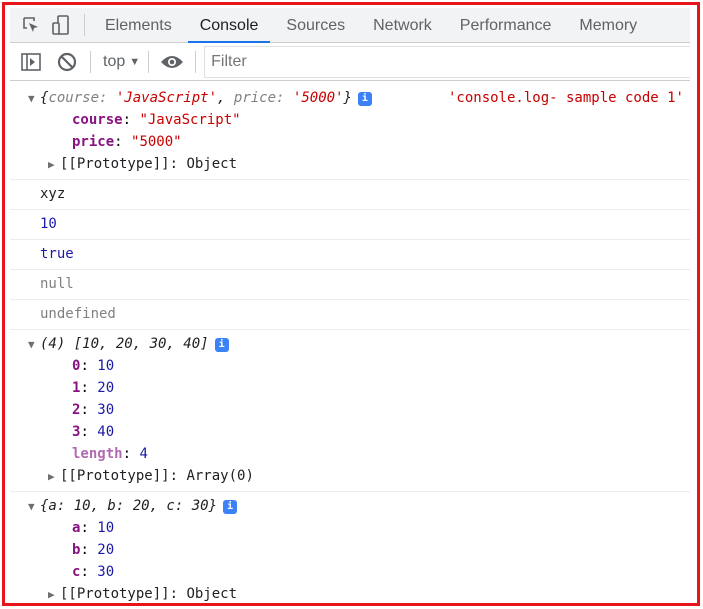  I want to click on property-row: 0: 10, so click(93, 366).